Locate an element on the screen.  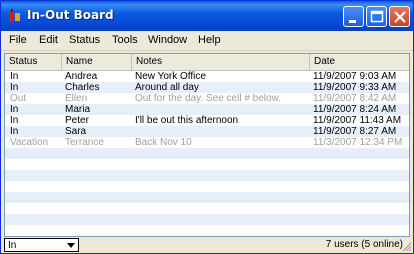
table-row: In Andrea New York Office 11/9/2007 9:03 AM is located at coordinates (207, 76).